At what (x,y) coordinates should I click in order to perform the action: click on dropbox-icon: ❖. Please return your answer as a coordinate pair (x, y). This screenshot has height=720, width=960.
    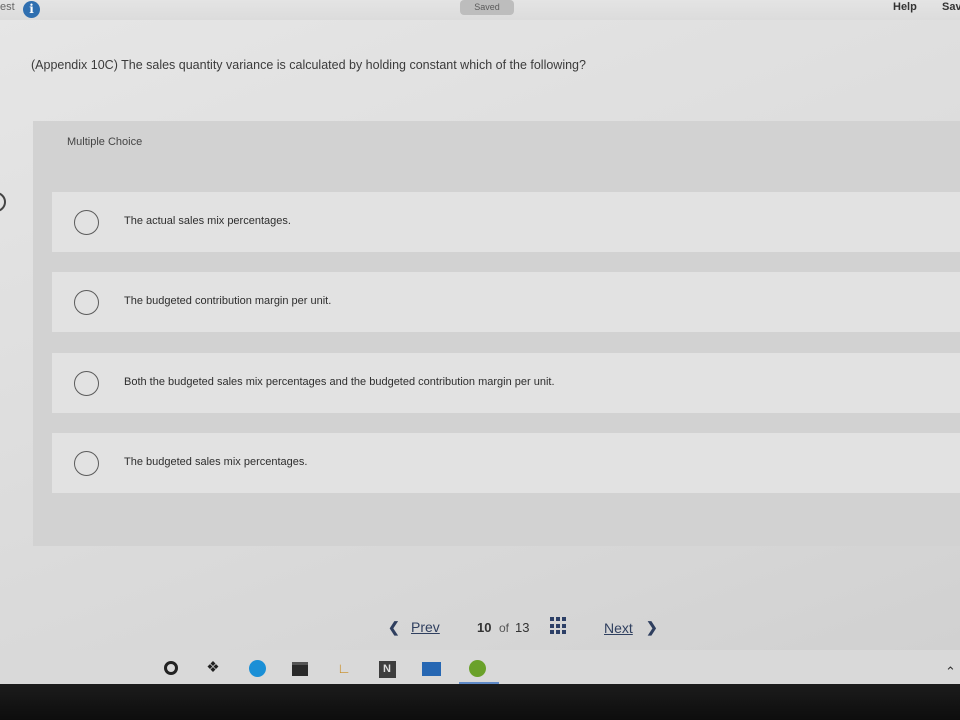
    Looking at the image, I should click on (213, 668).